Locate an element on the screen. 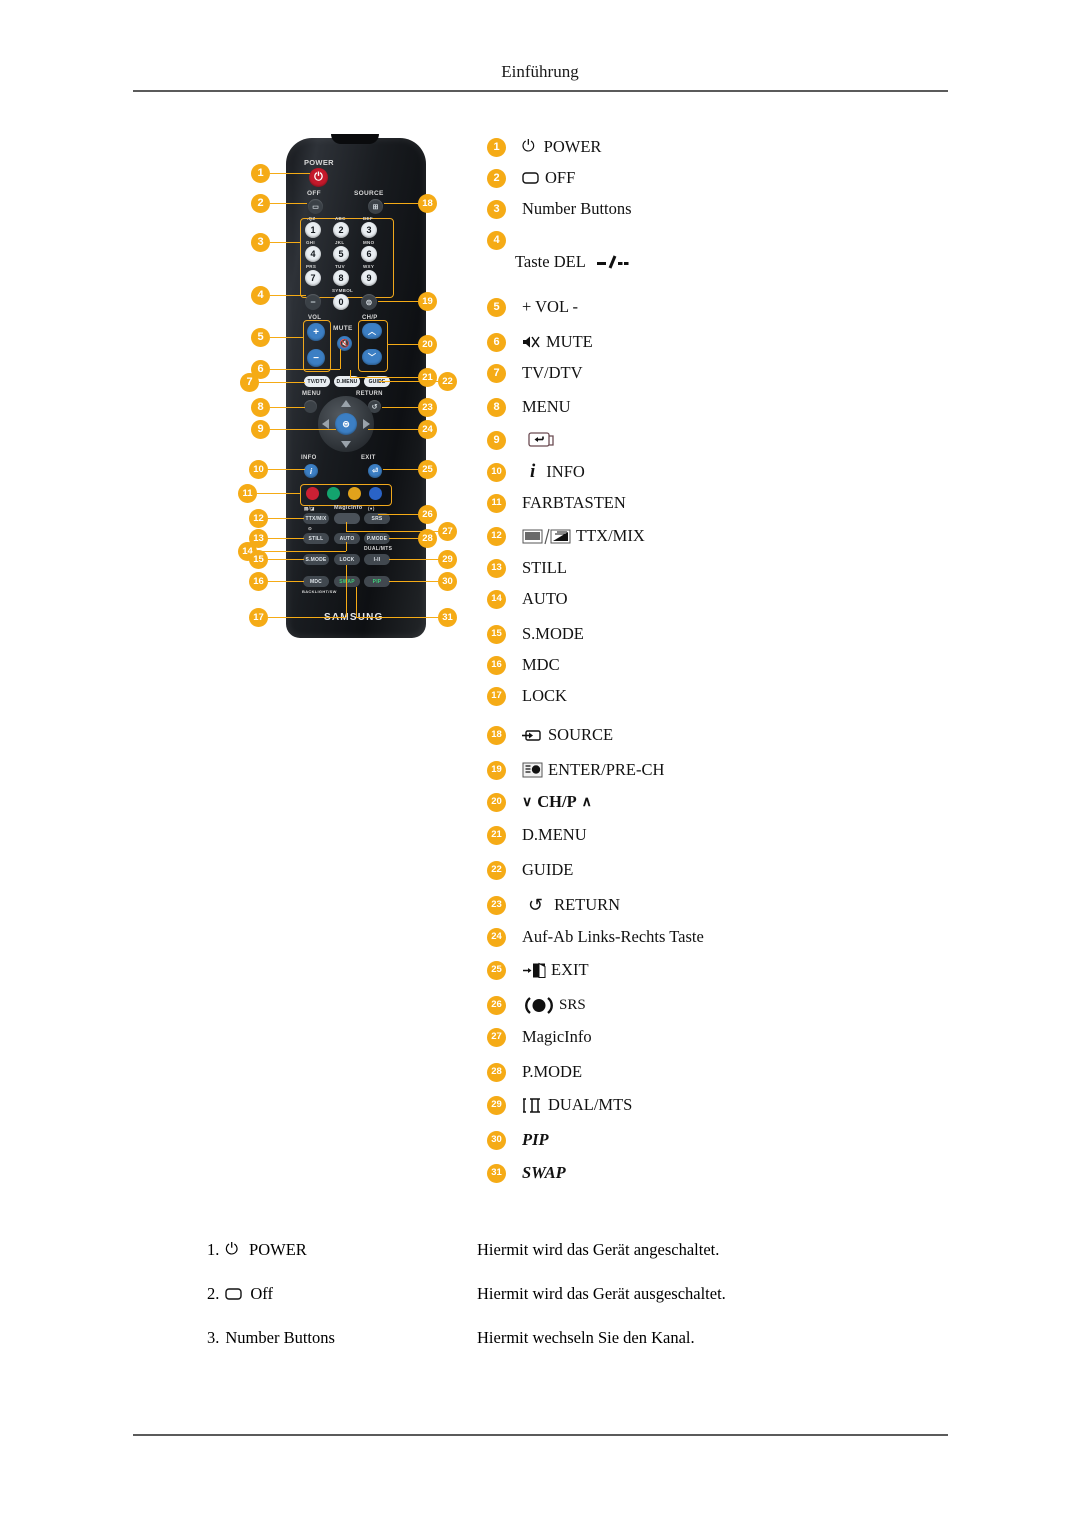  legend-item-5: 5 + VOL - is located at coordinates (532, 307).